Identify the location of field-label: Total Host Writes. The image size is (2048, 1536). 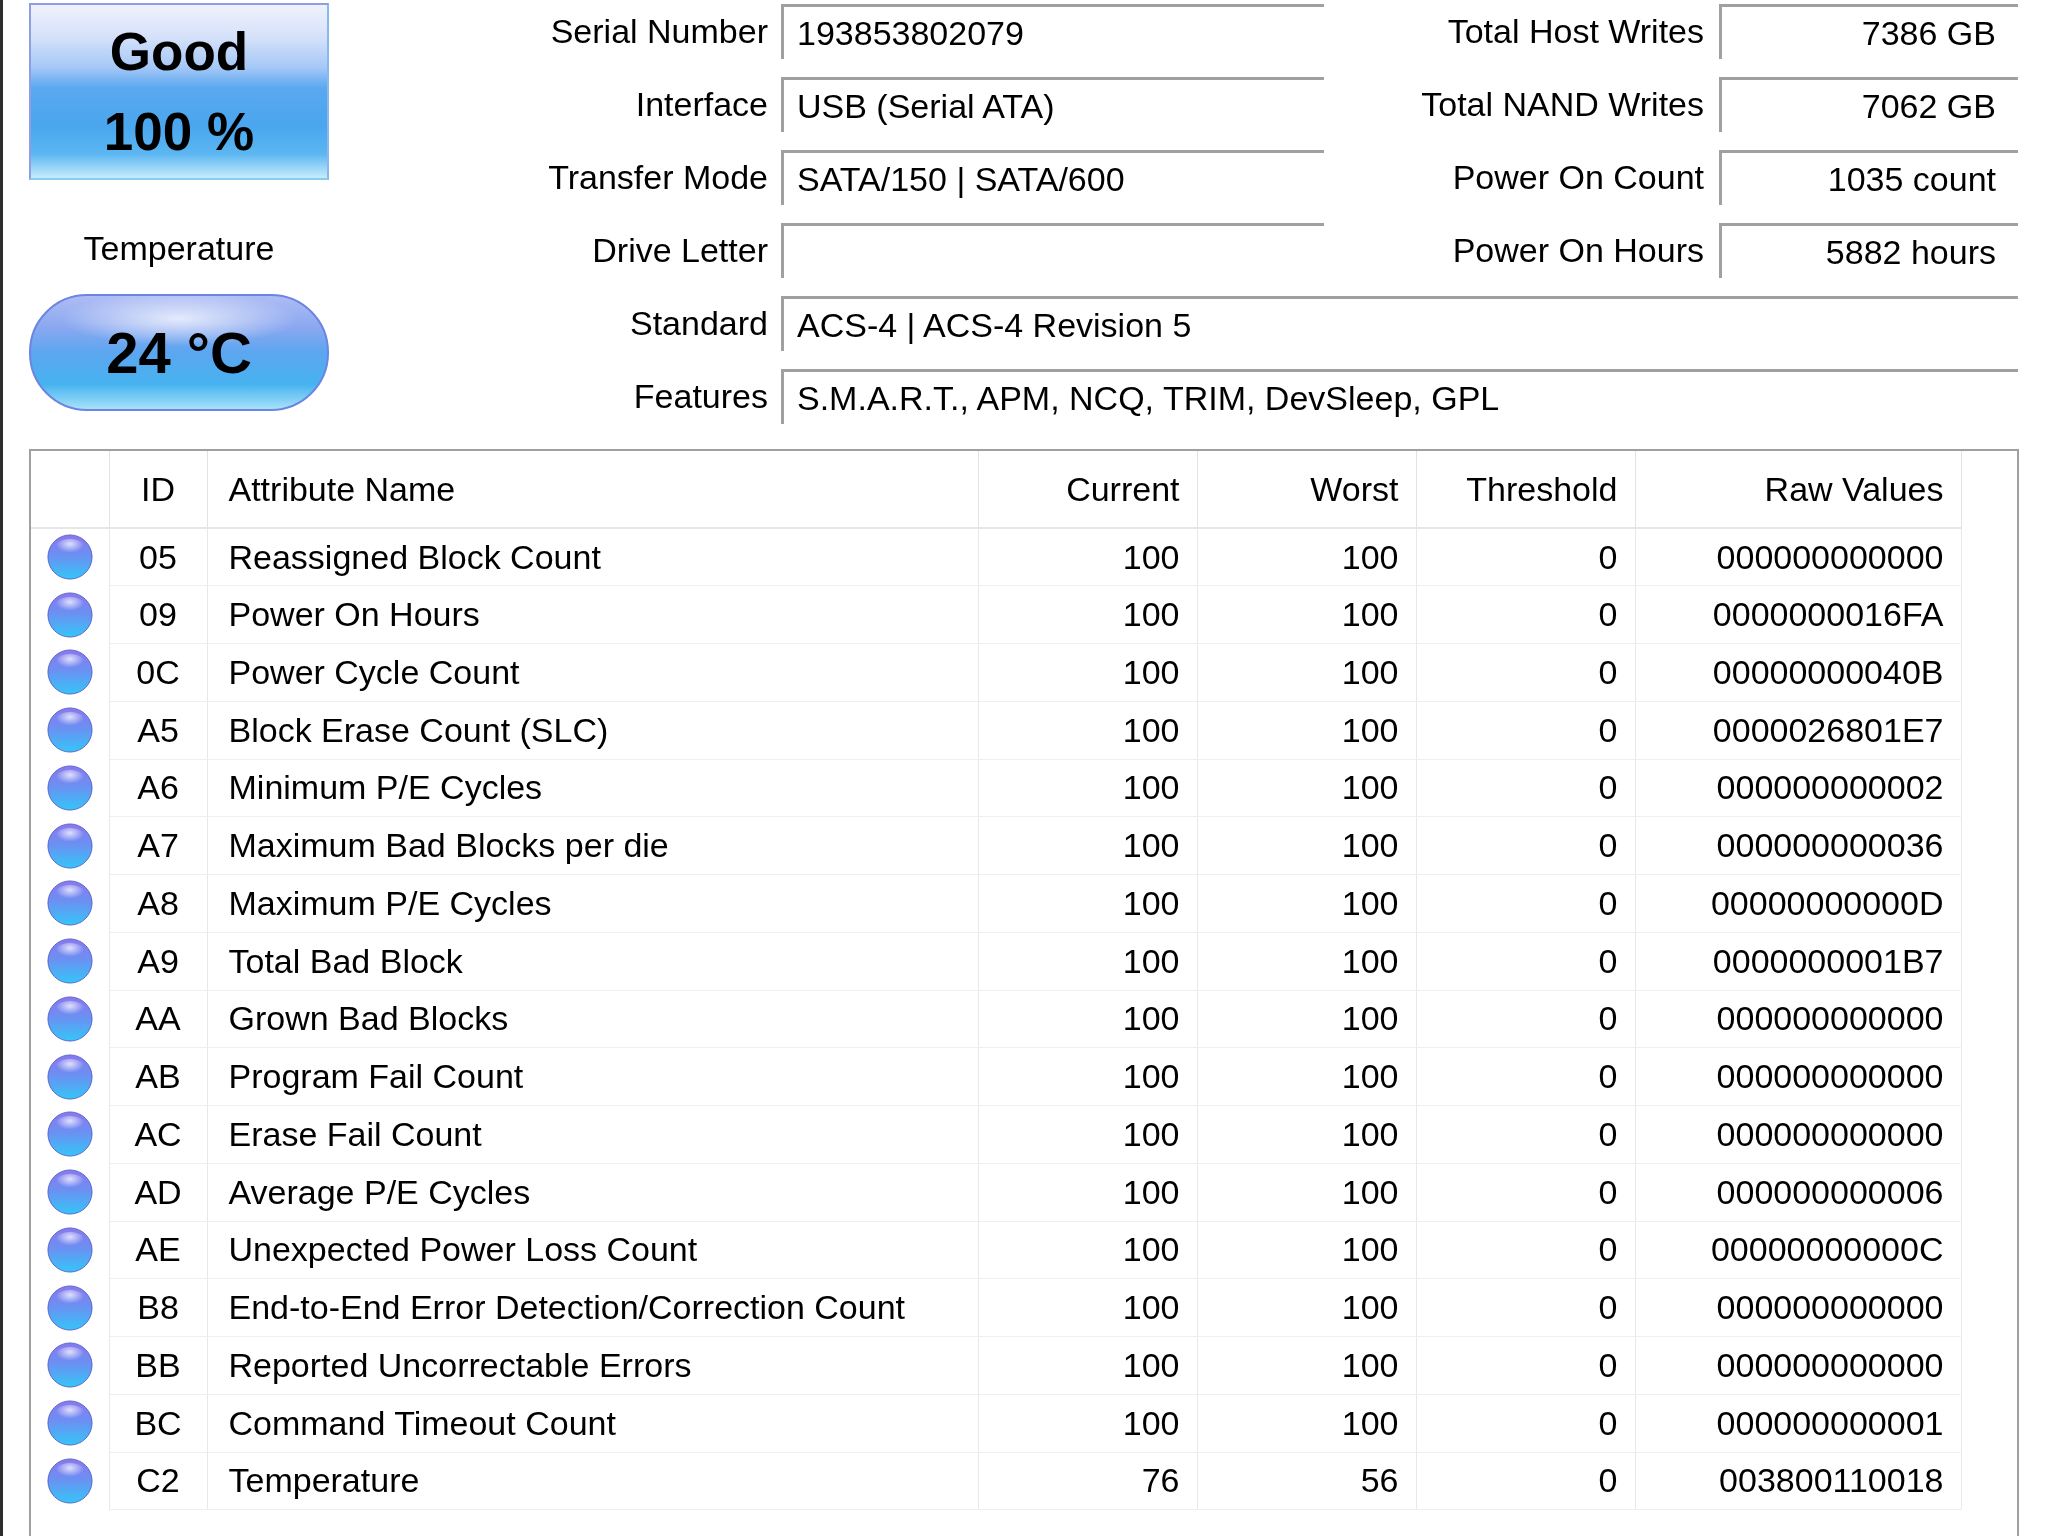
(1575, 31).